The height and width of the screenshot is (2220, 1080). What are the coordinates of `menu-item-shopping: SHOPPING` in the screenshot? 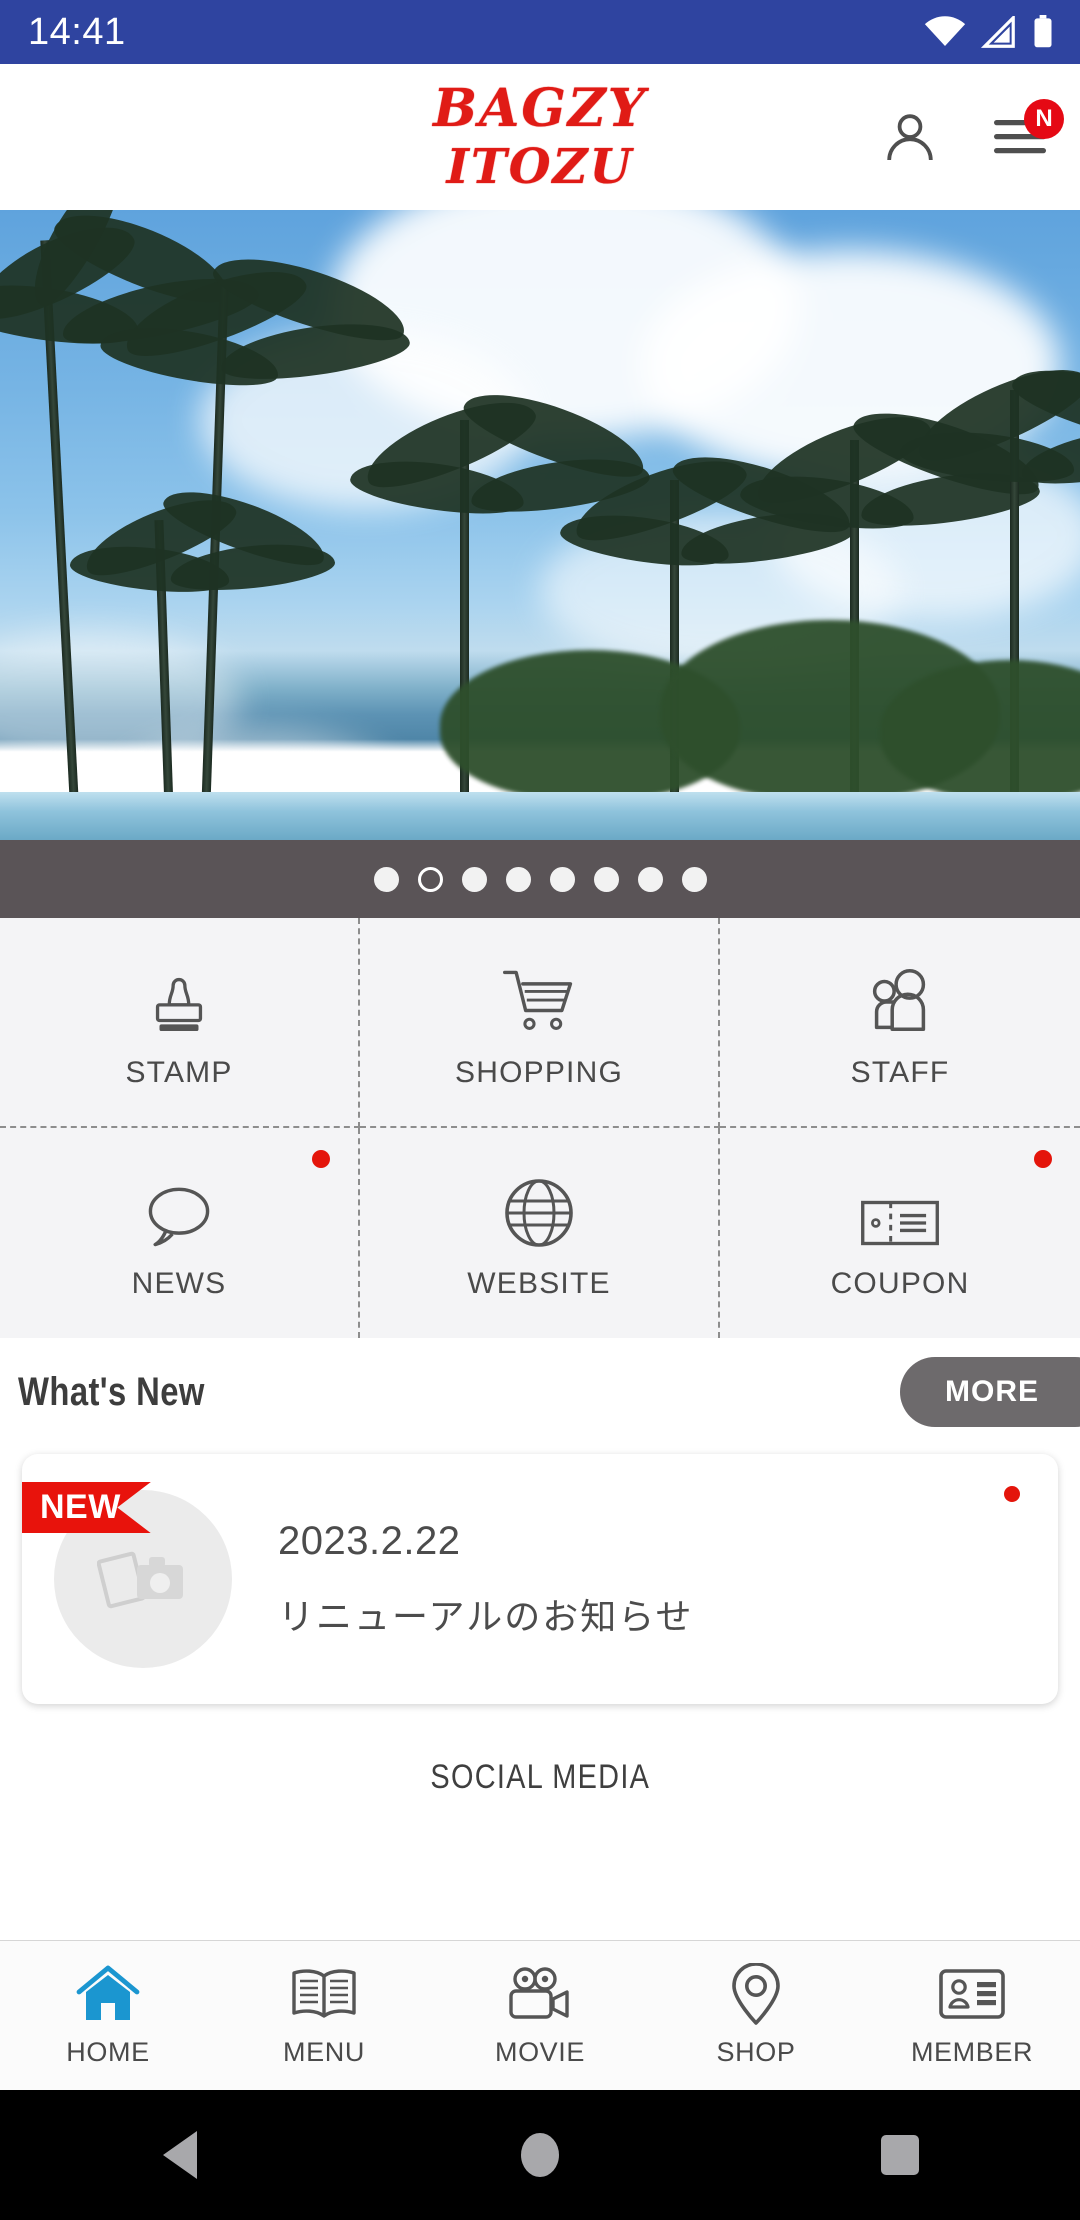 It's located at (540, 1023).